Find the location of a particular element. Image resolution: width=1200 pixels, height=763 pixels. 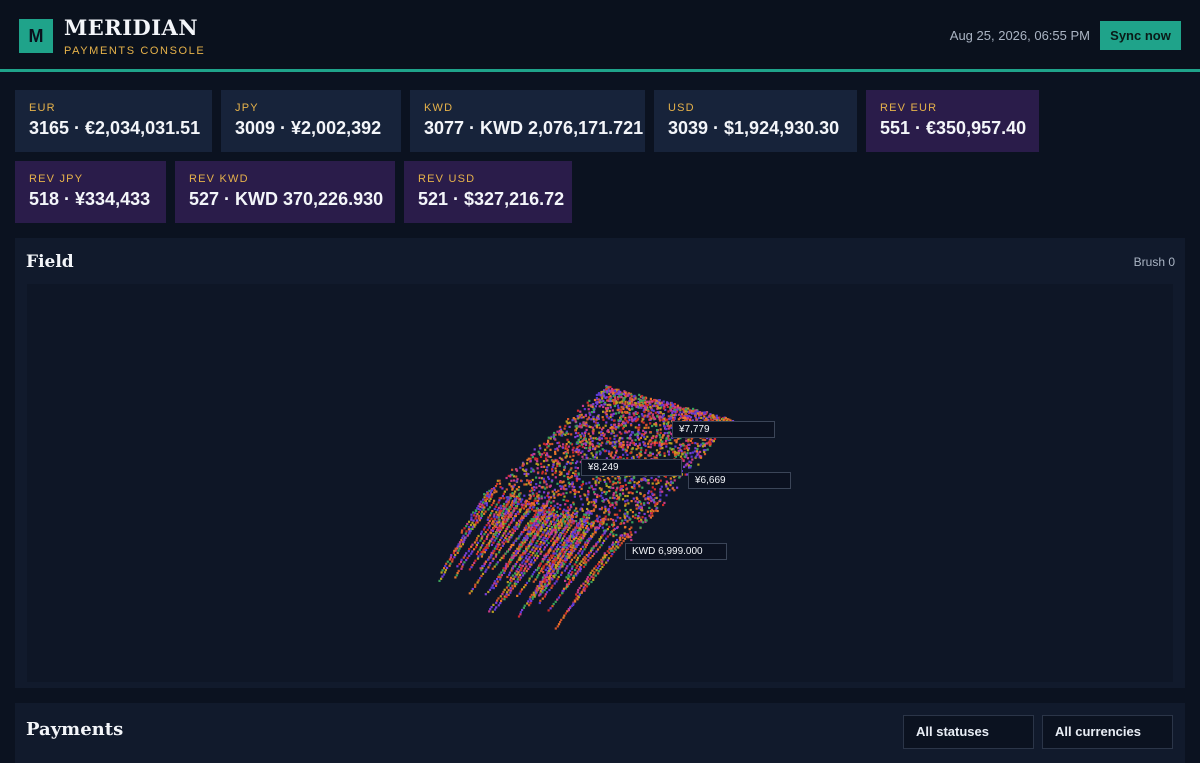

stat-value: 3165 · €2,034,031.51 is located at coordinates (115, 128).